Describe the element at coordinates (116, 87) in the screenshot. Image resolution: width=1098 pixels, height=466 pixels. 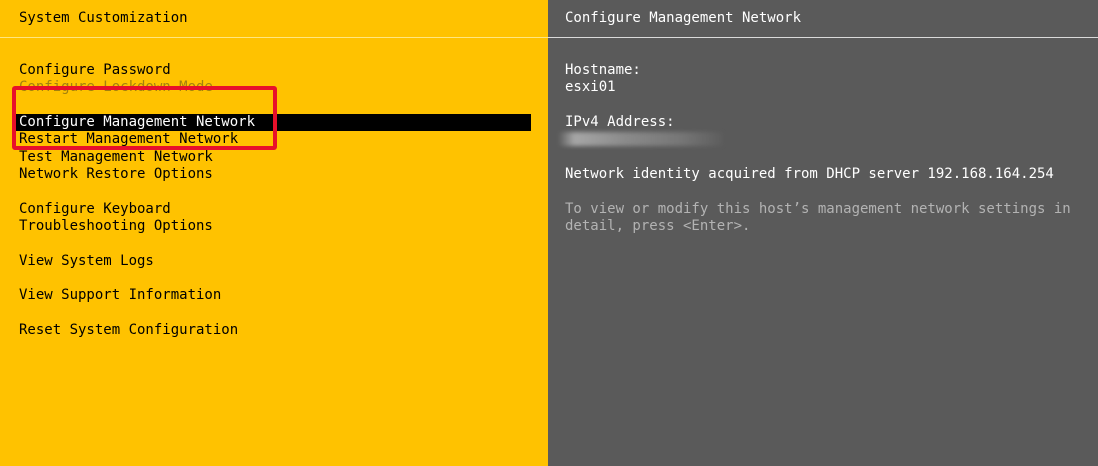
I see `menu-item-configure-lockdown-mode: Configure Lockdown Mode` at that location.